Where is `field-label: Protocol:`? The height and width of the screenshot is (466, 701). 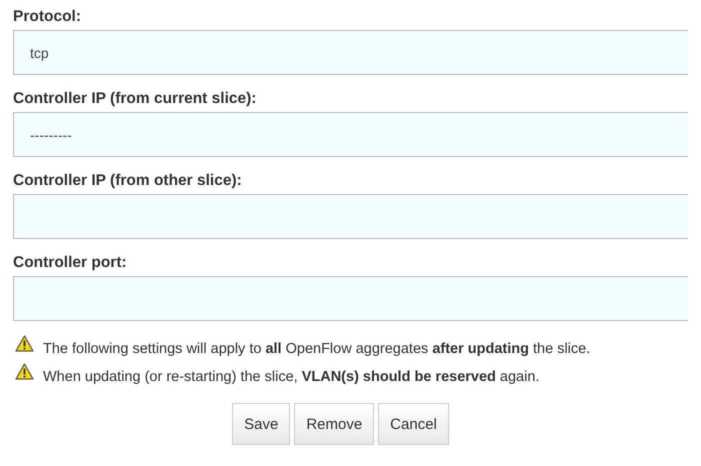
field-label: Protocol: is located at coordinates (47, 17).